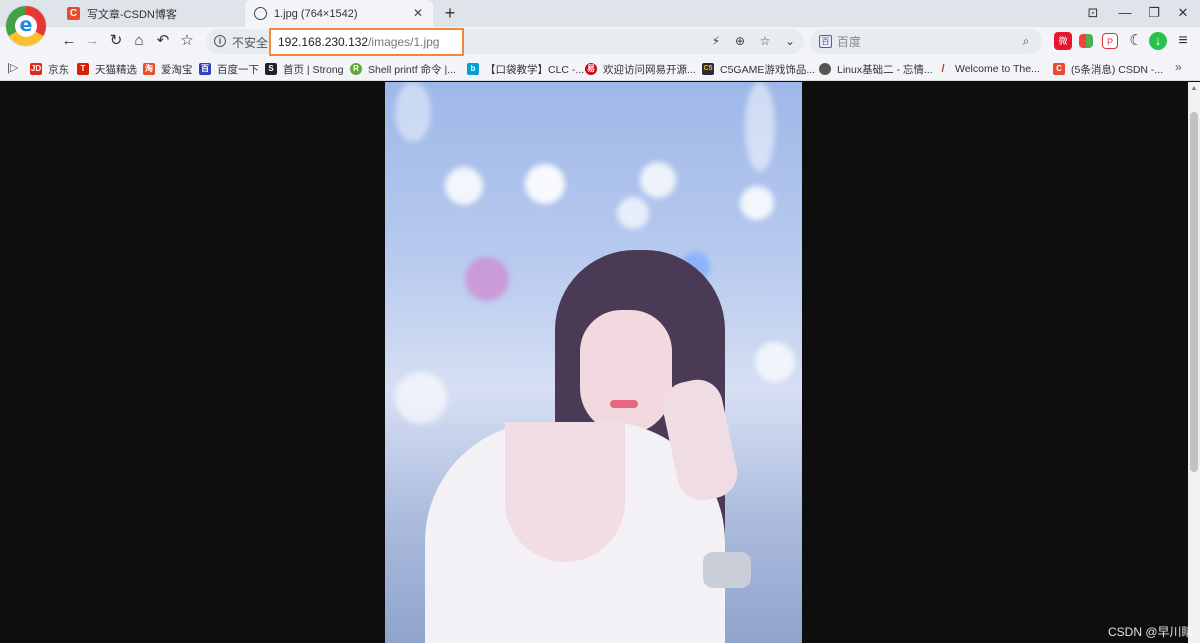  Describe the element at coordinates (149, 69) in the screenshot. I see `taobao-icon: 淘` at that location.